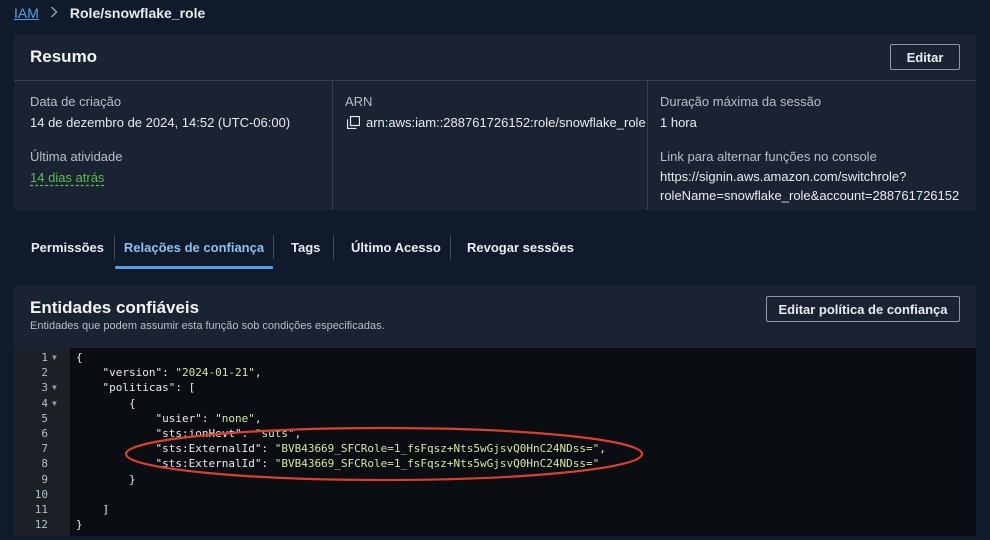  I want to click on max-session-label: Duração máxima da sessão, so click(741, 101).